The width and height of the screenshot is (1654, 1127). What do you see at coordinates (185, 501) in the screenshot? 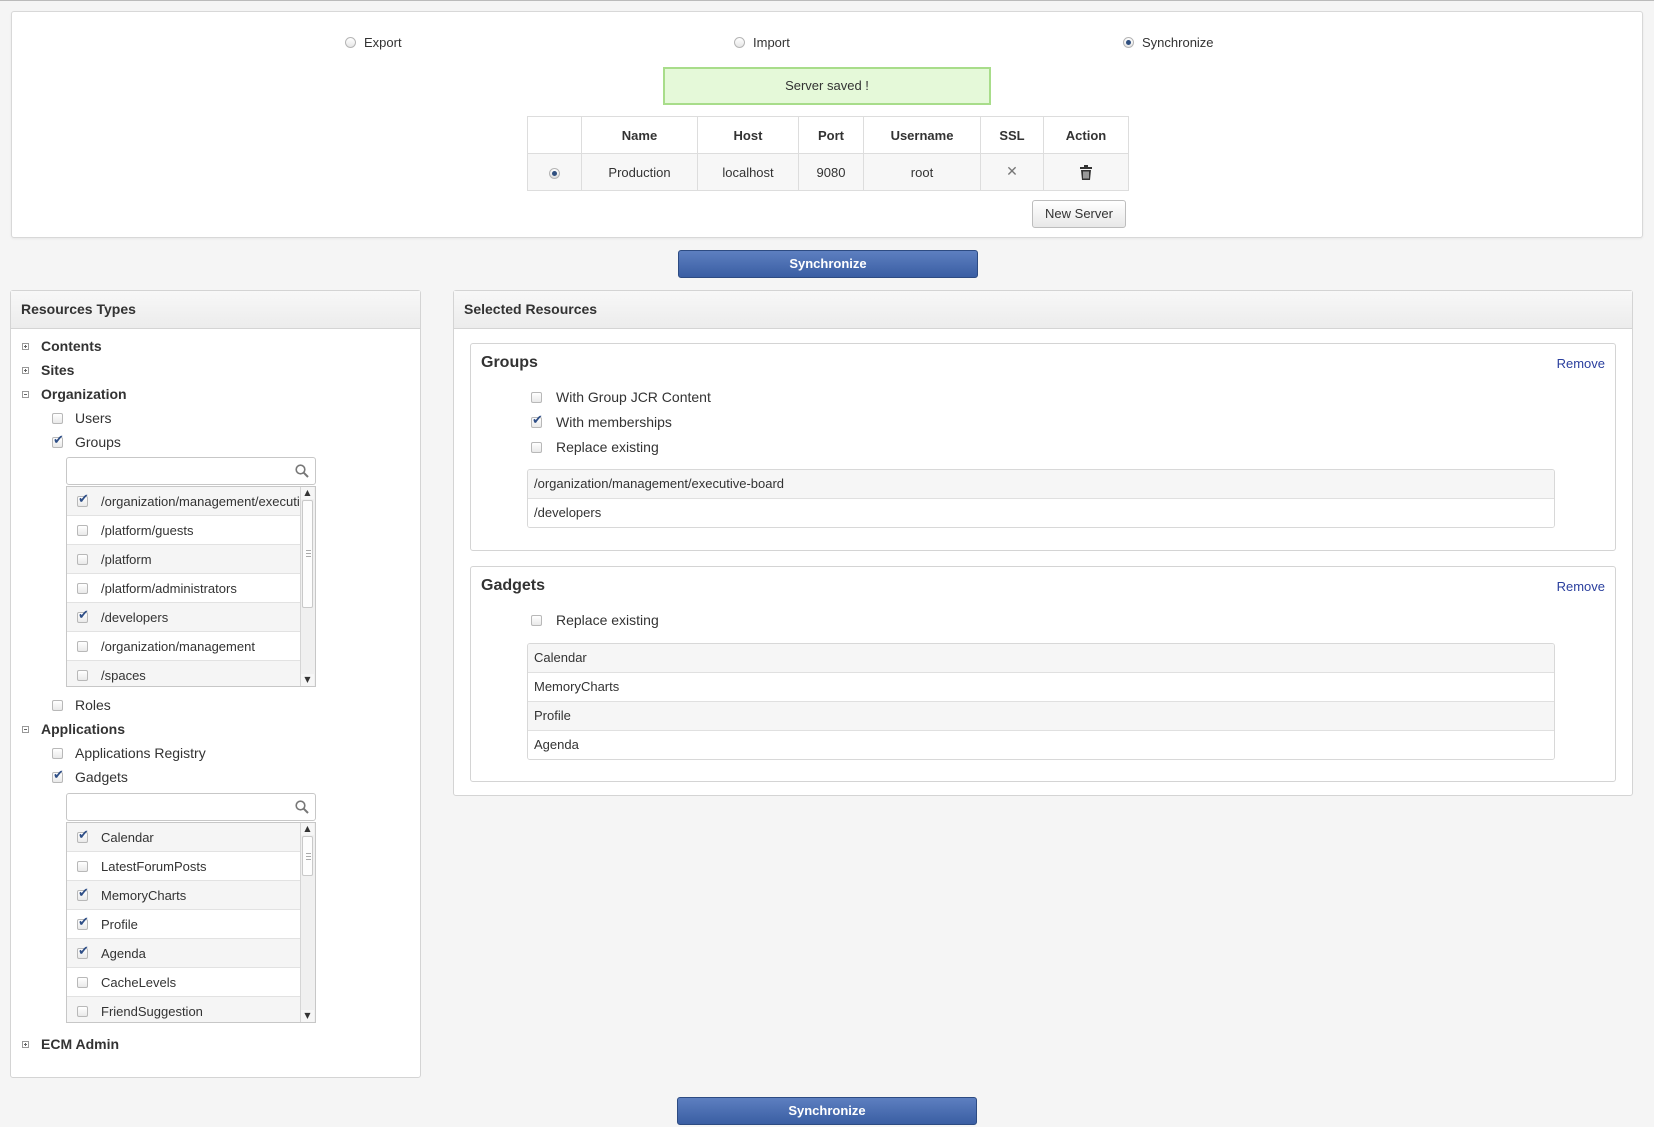
I see `list-item: /organization/management/executi` at bounding box center [185, 501].